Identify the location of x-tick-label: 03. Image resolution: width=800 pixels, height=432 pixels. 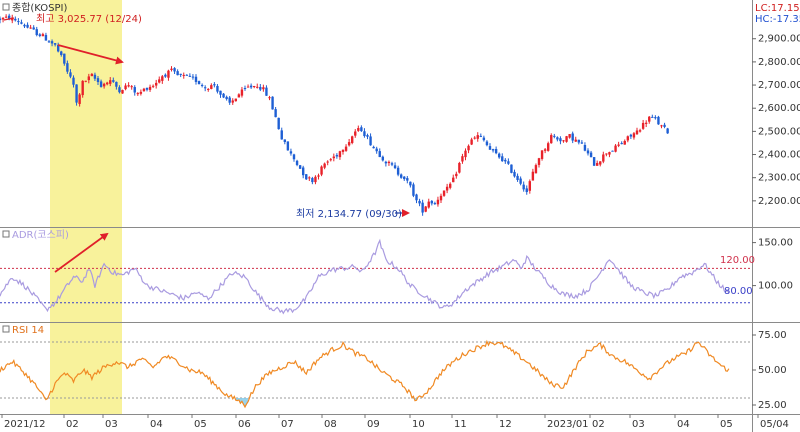
(638, 424).